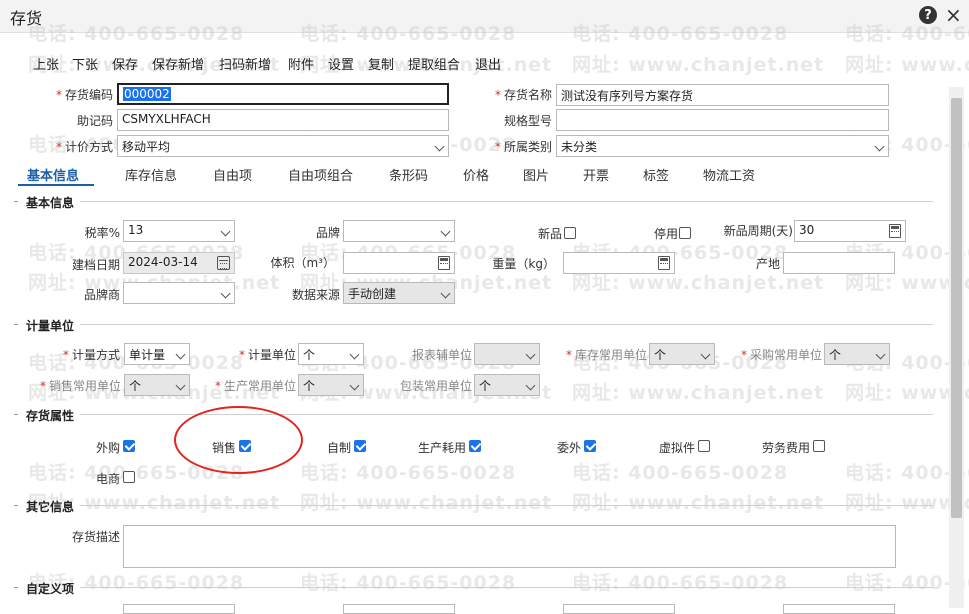 The width and height of the screenshot is (969, 614). Describe the element at coordinates (80, 386) in the screenshot. I see `sales-unit-label: * 销售常用单位` at that location.